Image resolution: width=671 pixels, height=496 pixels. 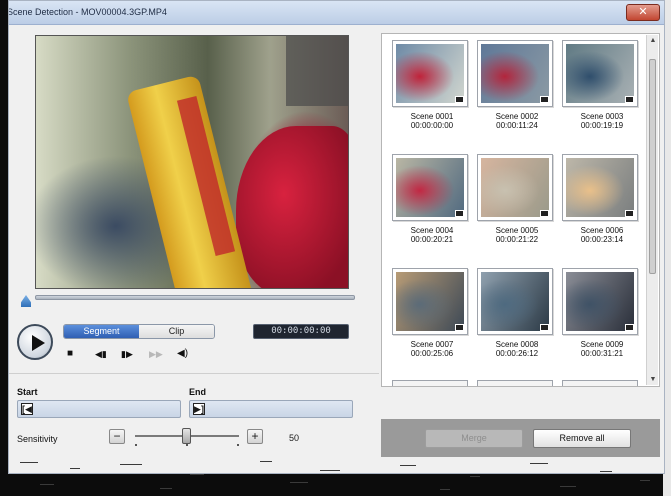 I want to click on scene-name: Scene 0009, so click(x=602, y=344).